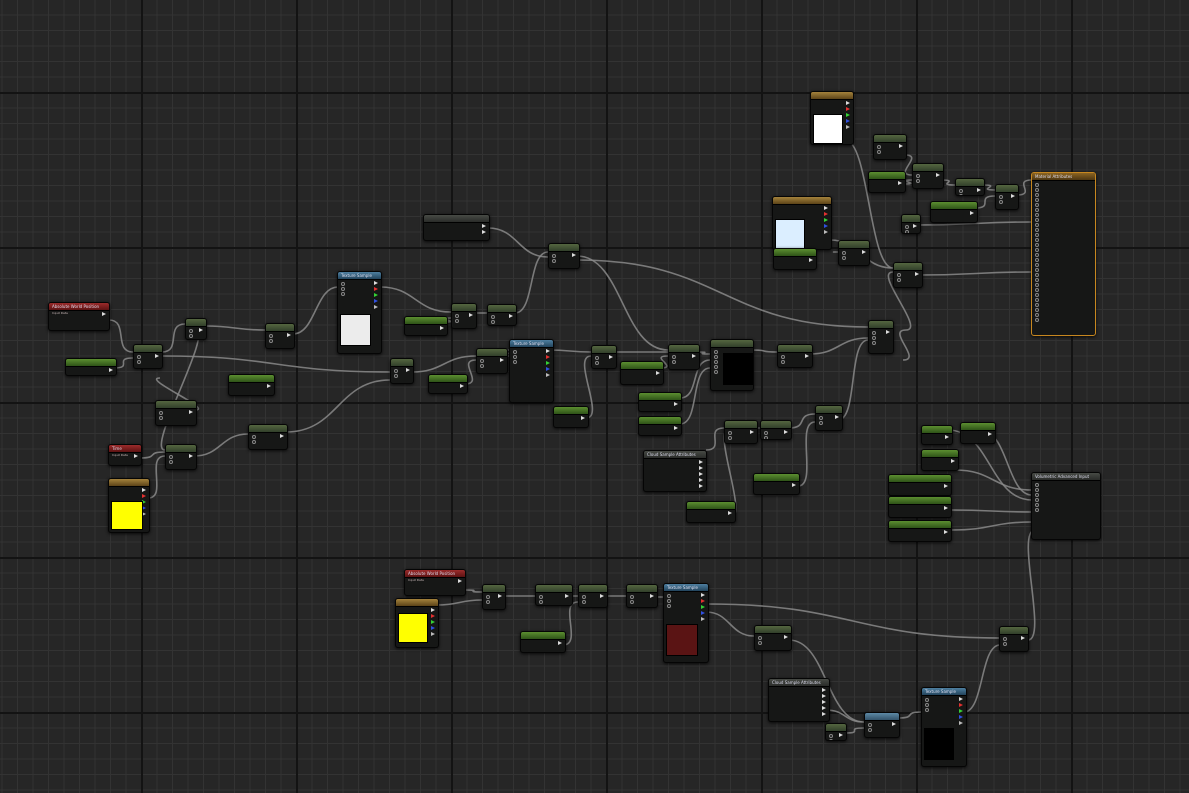 Image resolution: width=1189 pixels, height=793 pixels. Describe the element at coordinates (1063, 254) in the screenshot. I see `material-output-node: Material Attributes` at that location.